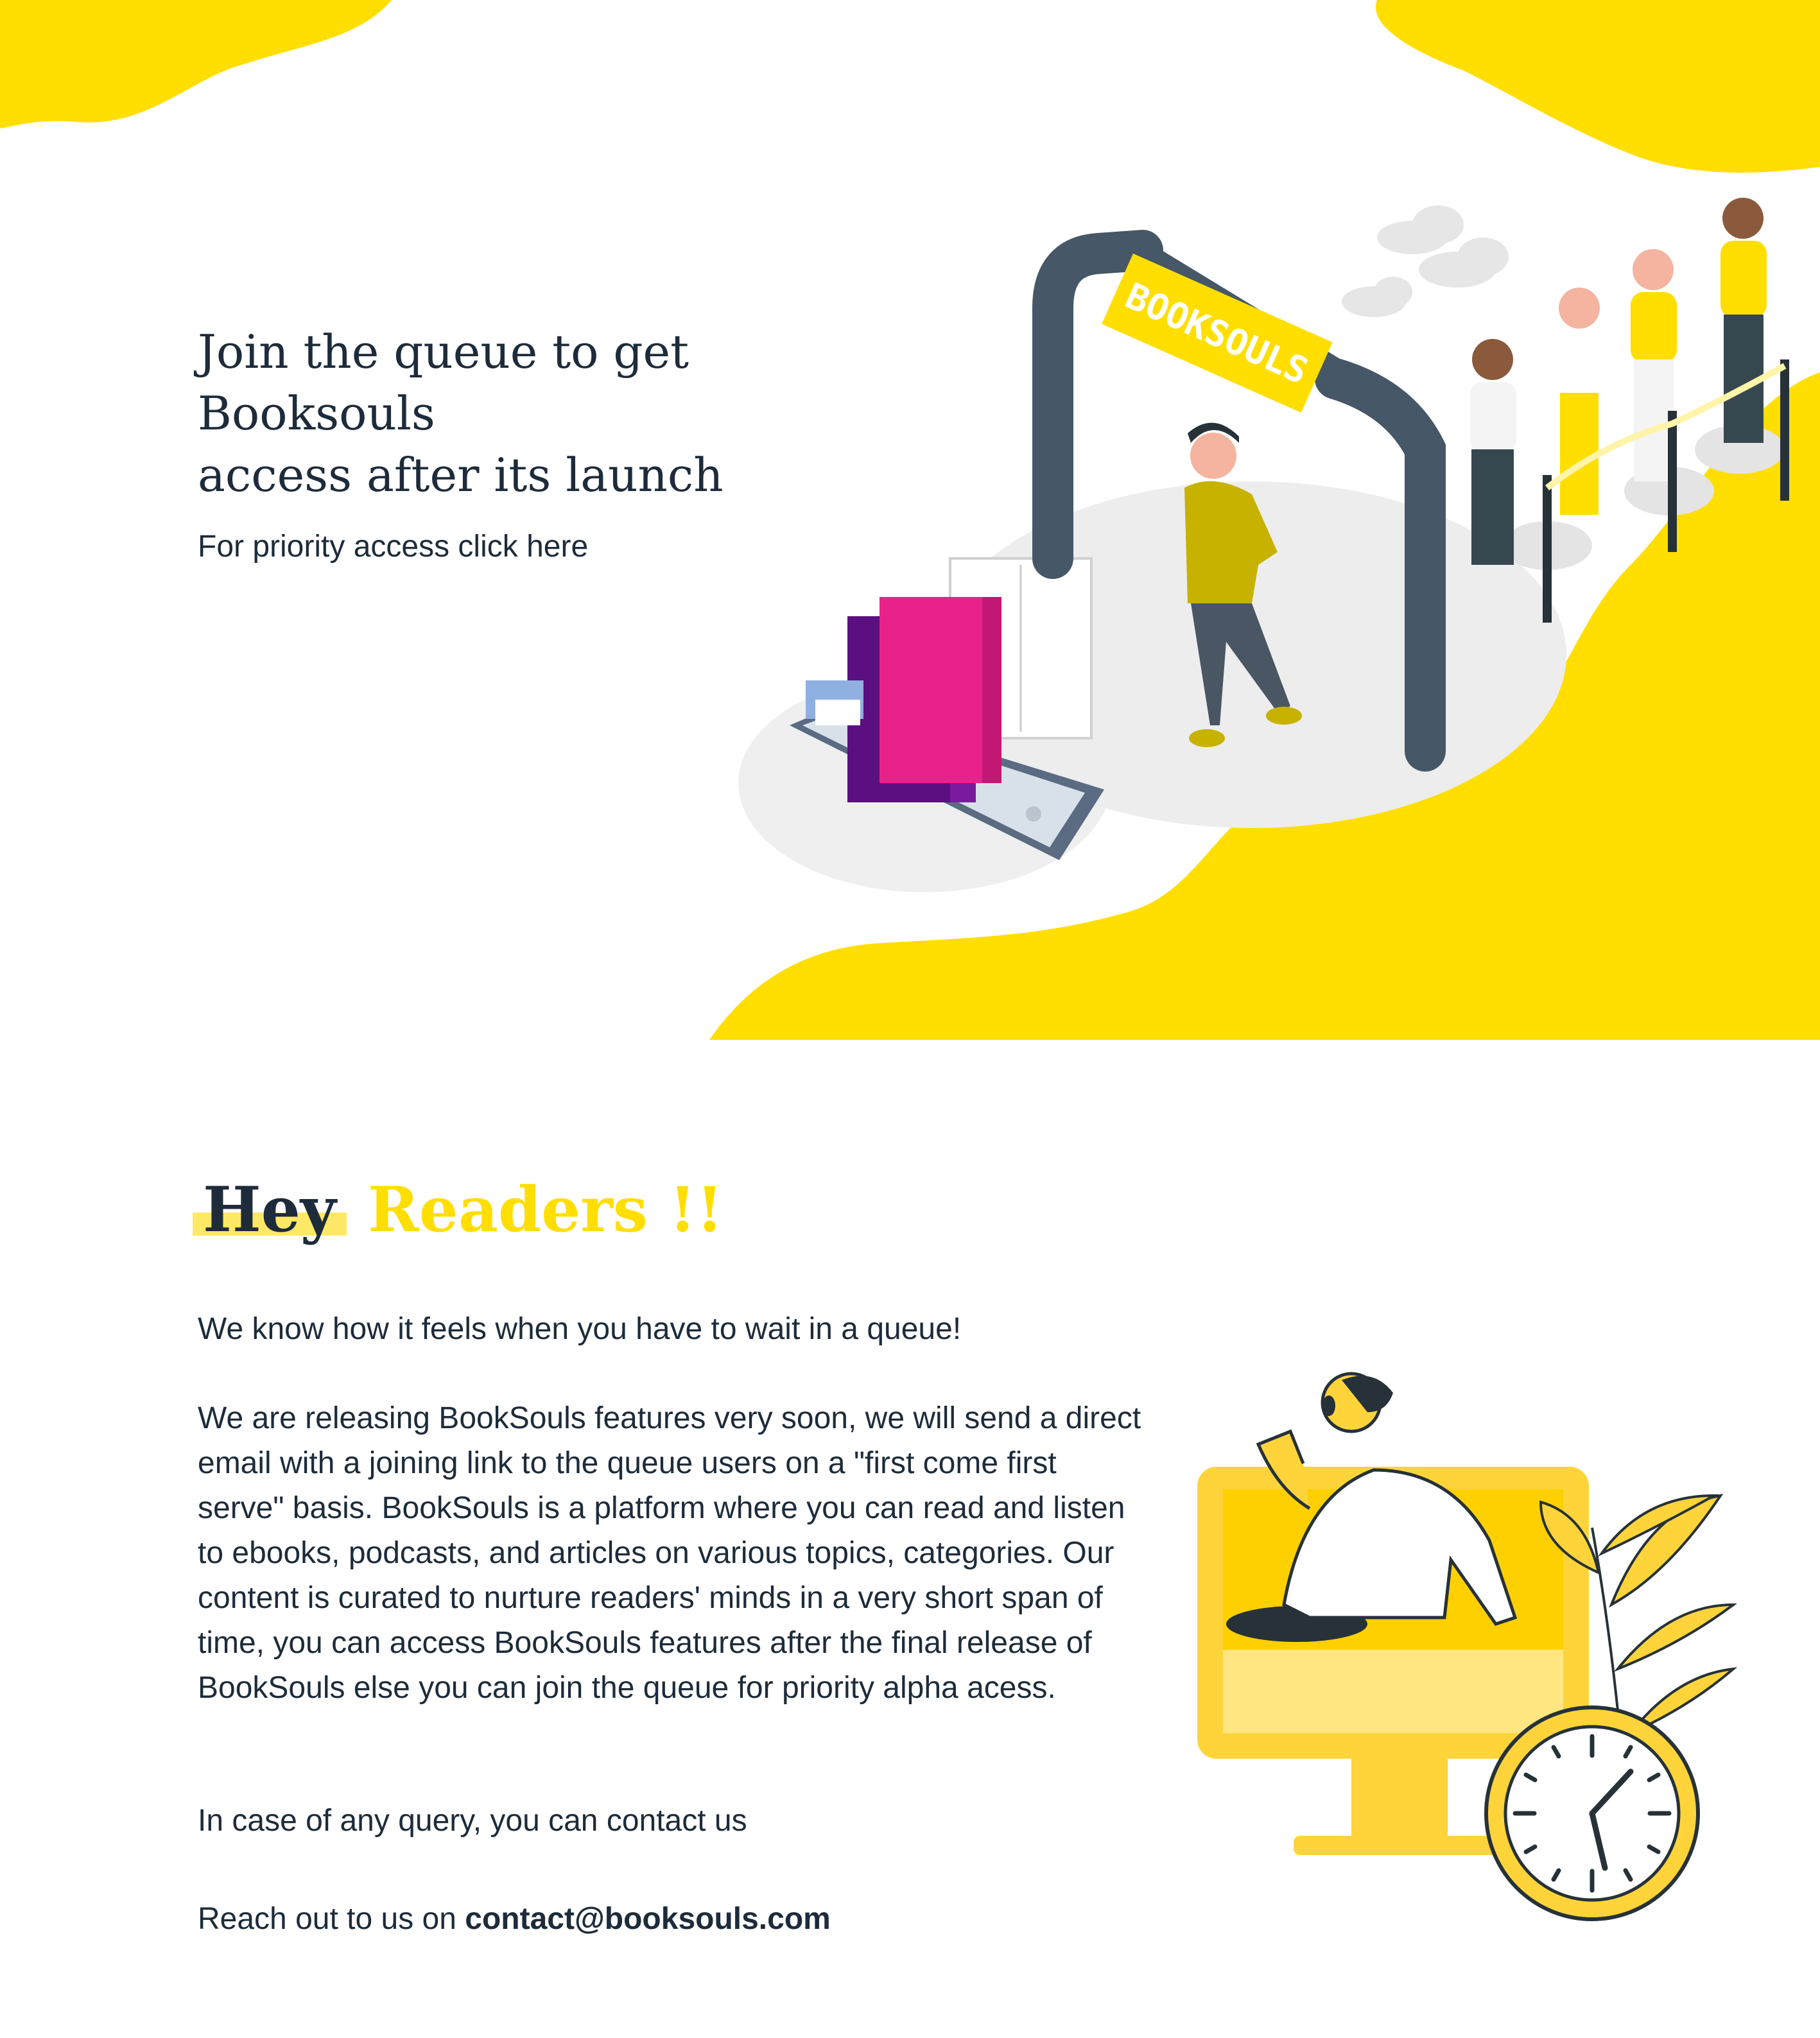 This screenshot has width=1820, height=2038. I want to click on query-text: In case of any query, you can contact us, so click(472, 1821).